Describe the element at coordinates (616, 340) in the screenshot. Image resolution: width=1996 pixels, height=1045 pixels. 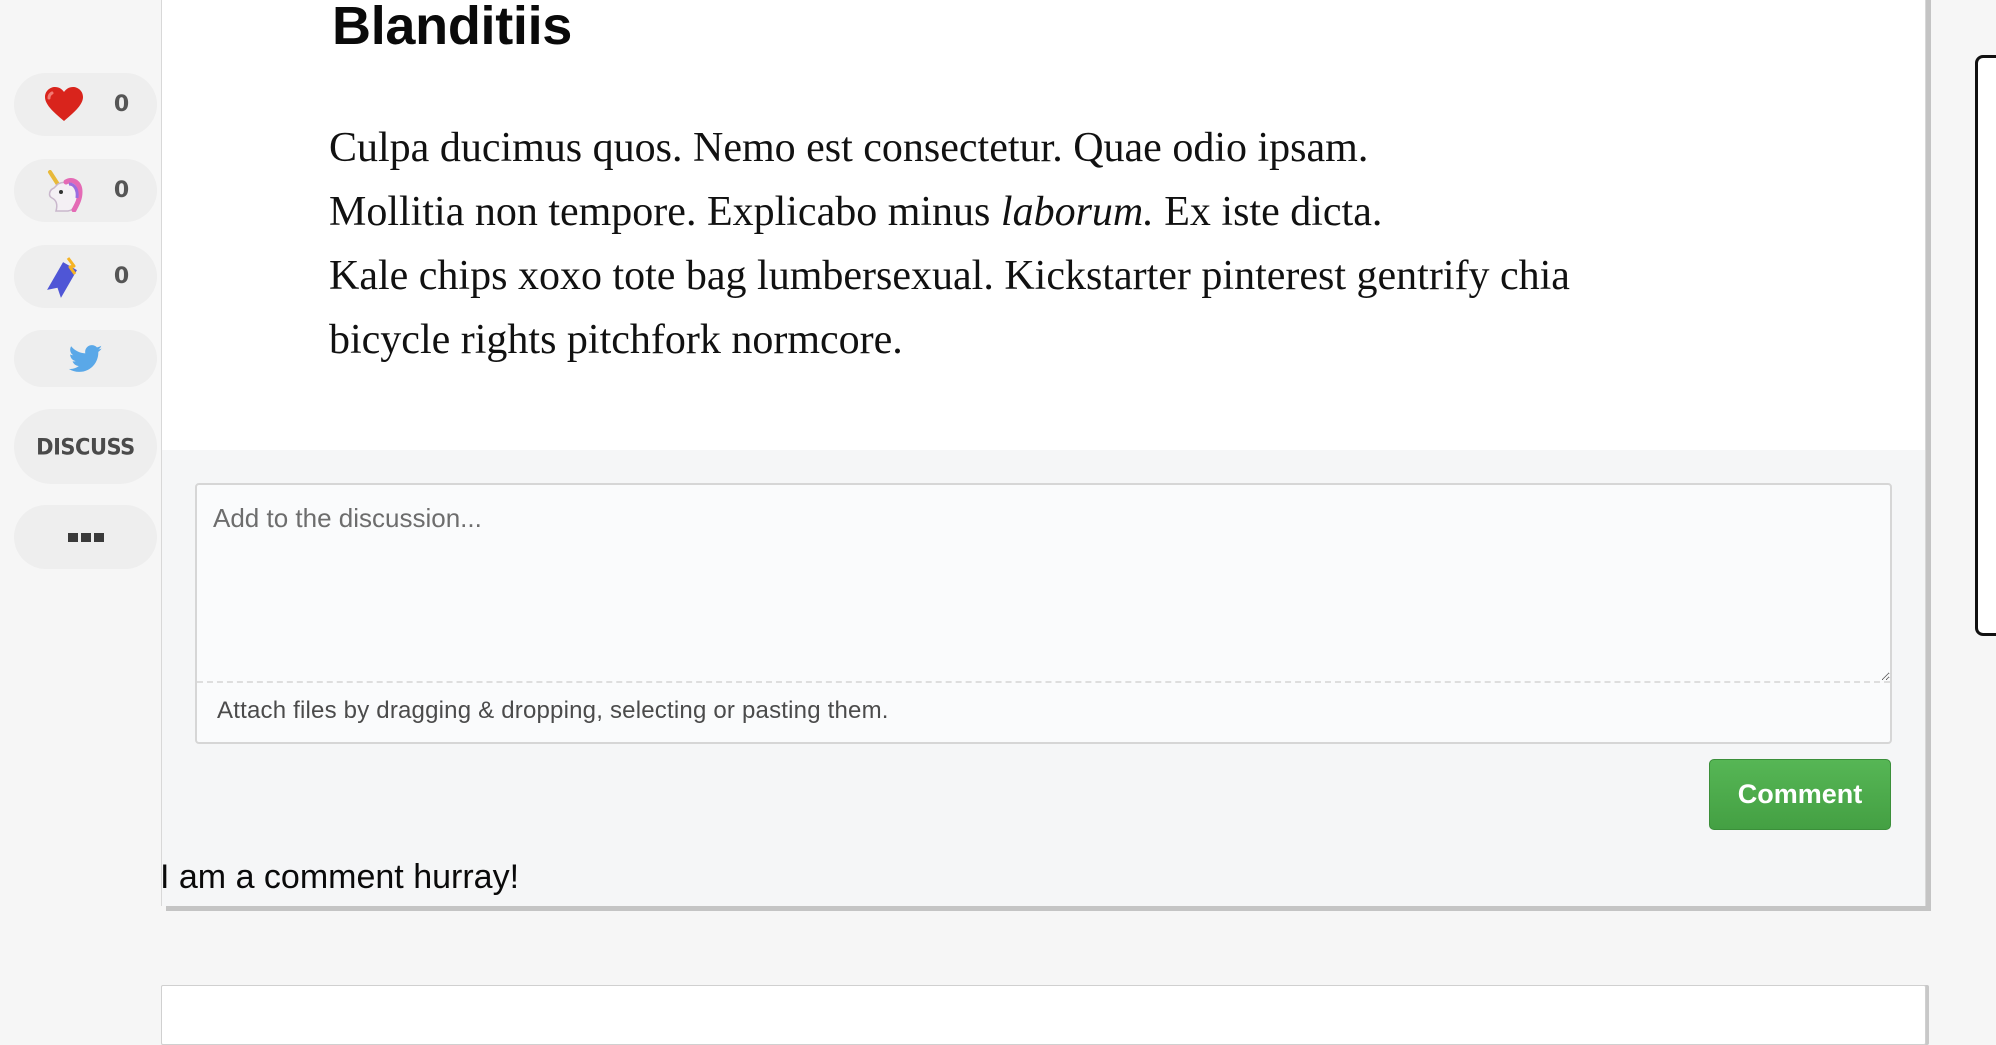
I see `body-line: bicycle rights pitchfork normcore.` at that location.